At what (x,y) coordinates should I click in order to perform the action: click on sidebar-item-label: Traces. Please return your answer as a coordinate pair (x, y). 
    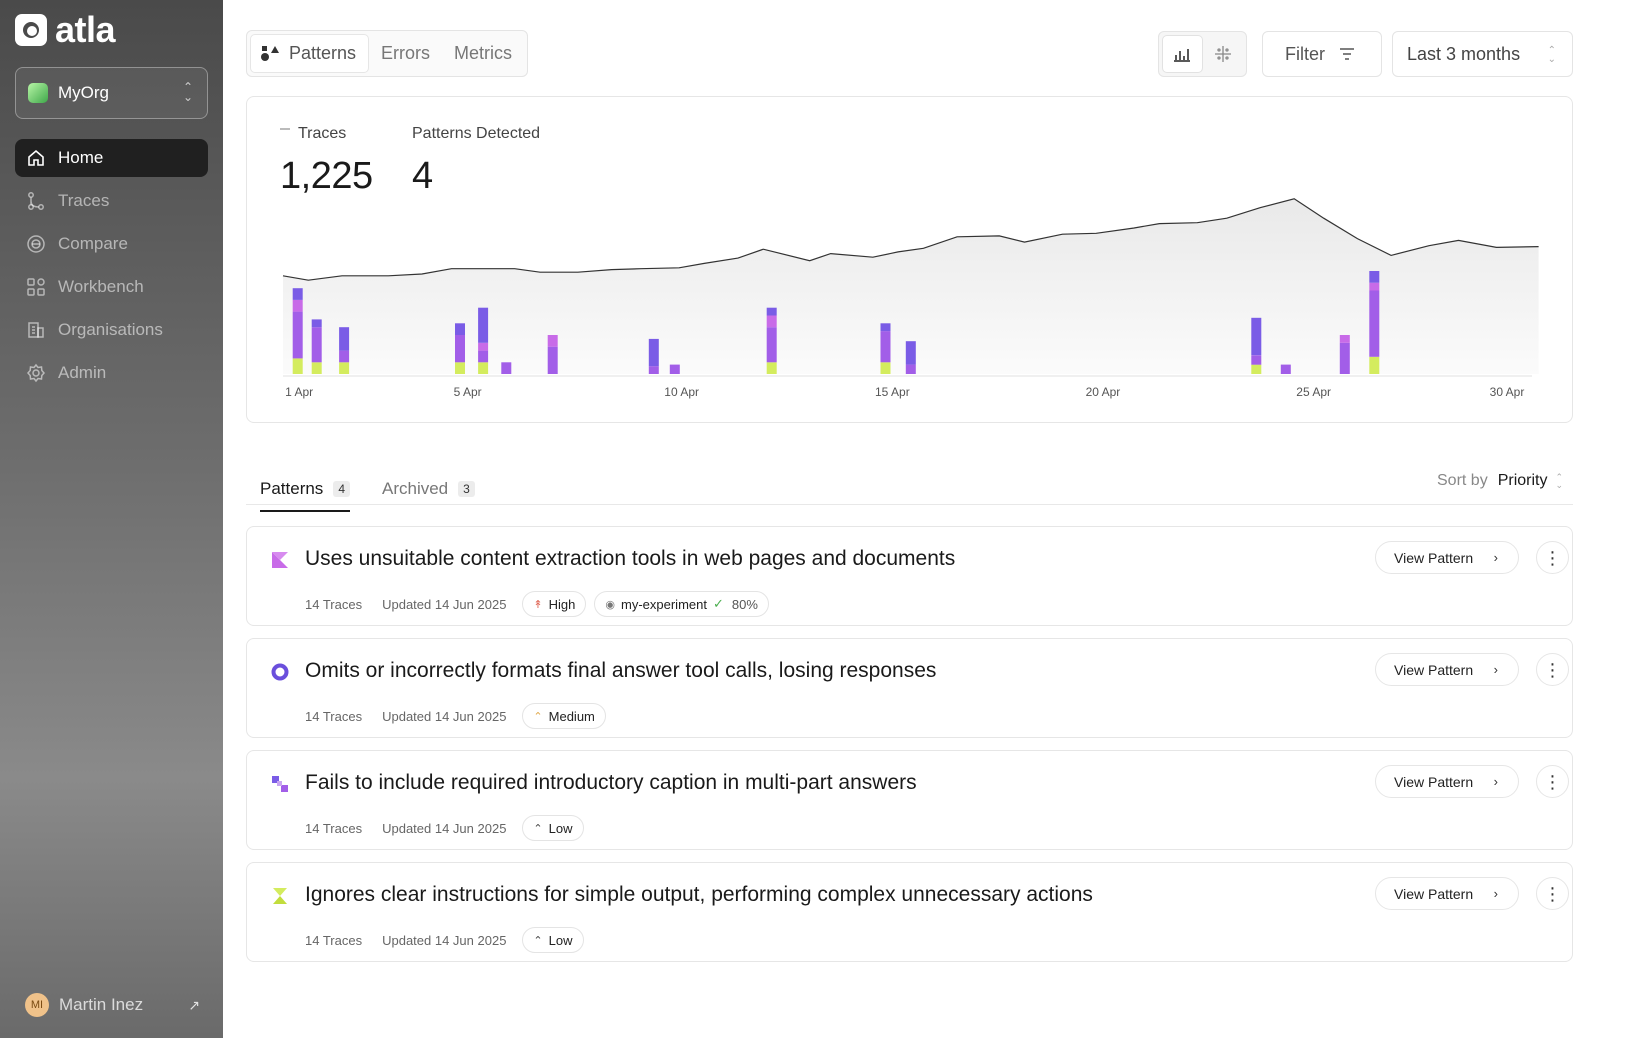
    Looking at the image, I should click on (84, 200).